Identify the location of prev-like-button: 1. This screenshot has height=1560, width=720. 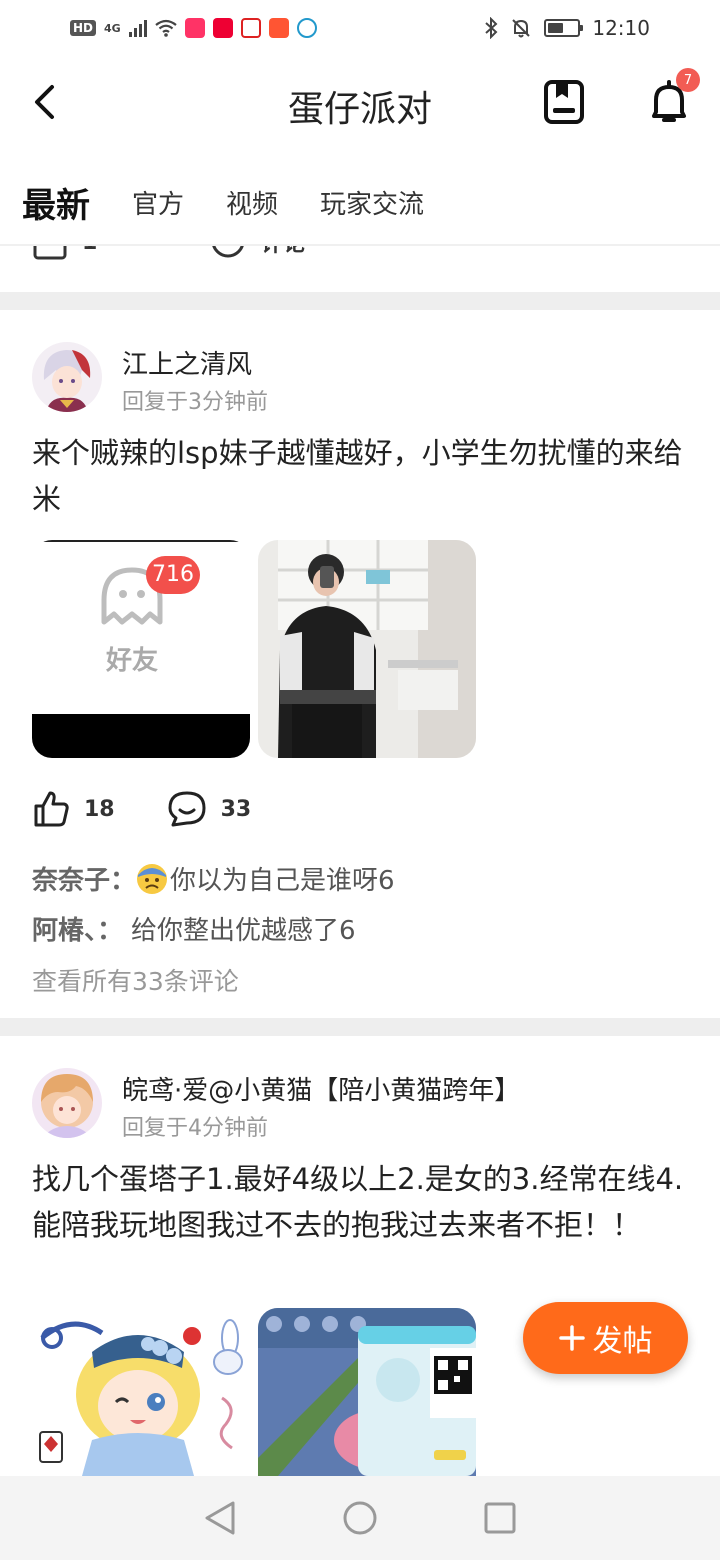
(64, 253).